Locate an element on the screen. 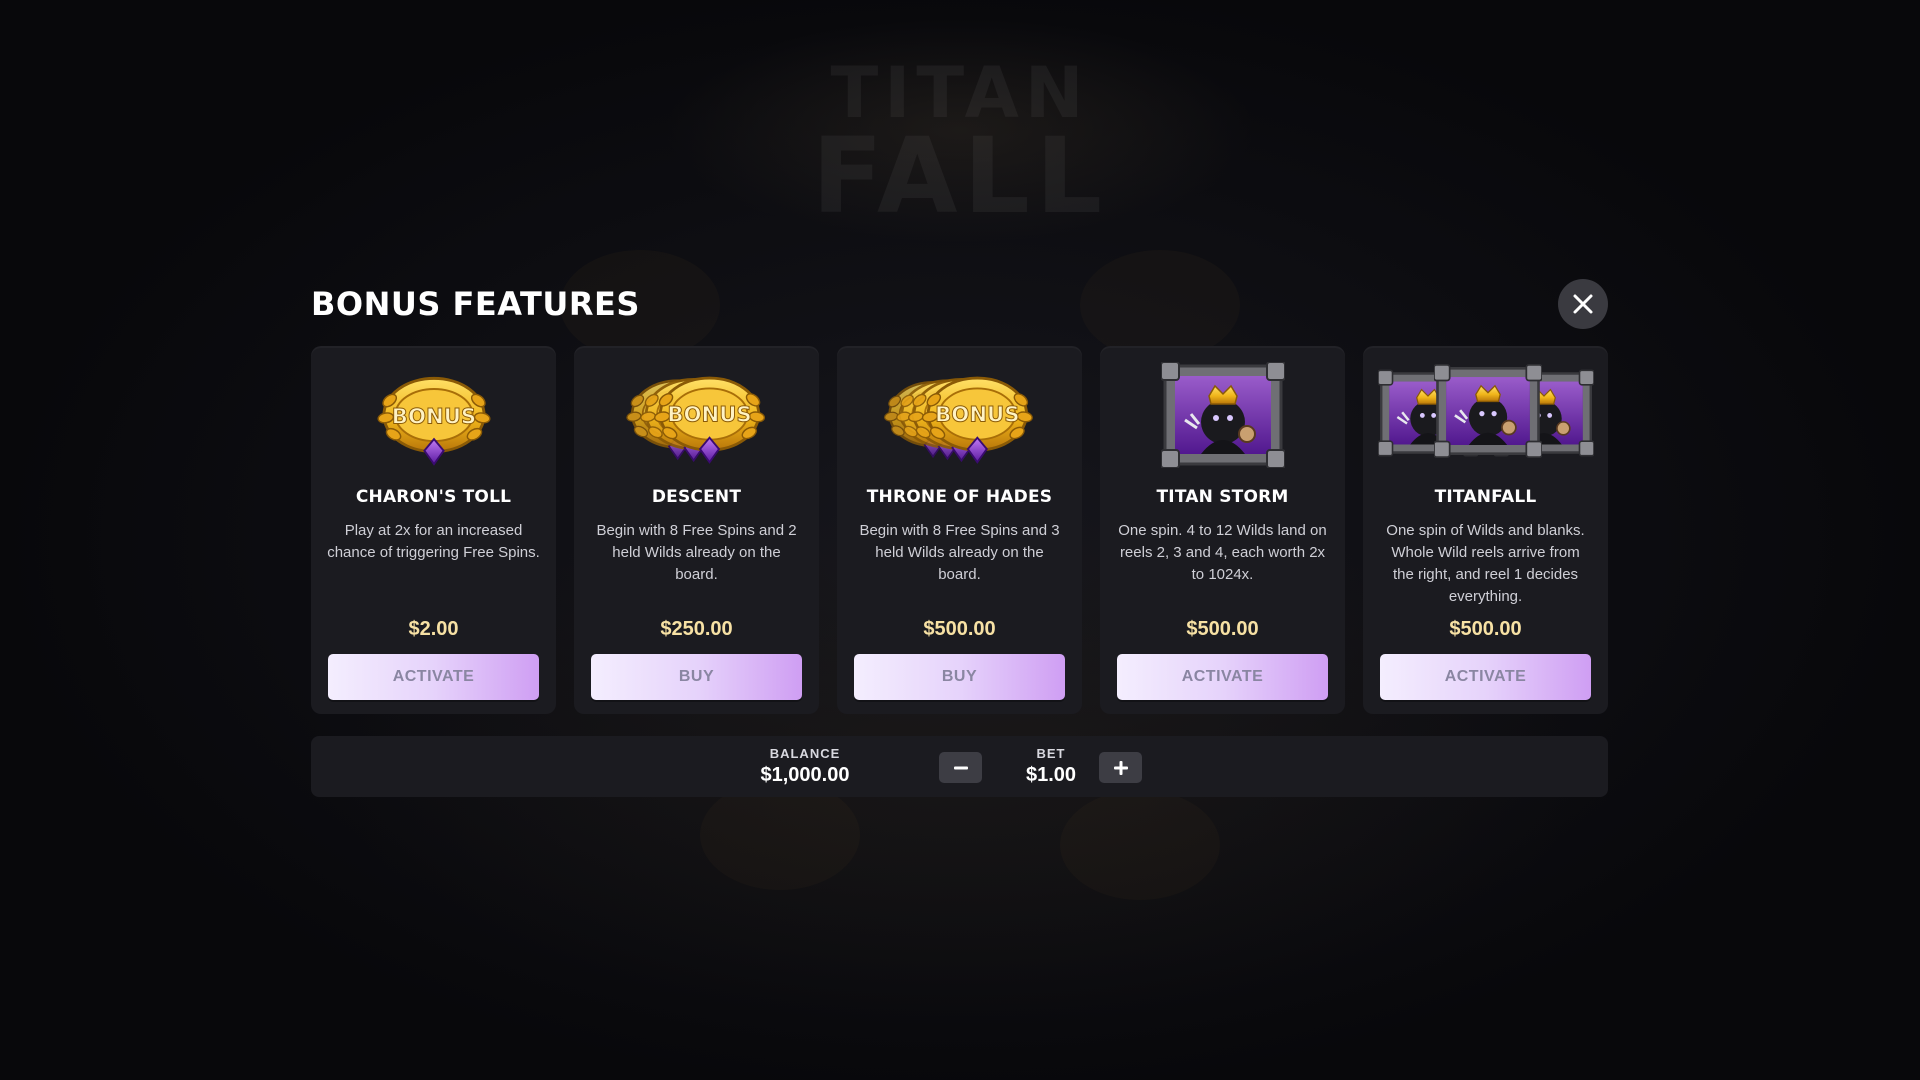  feature-price: $250.00 is located at coordinates (696, 629).